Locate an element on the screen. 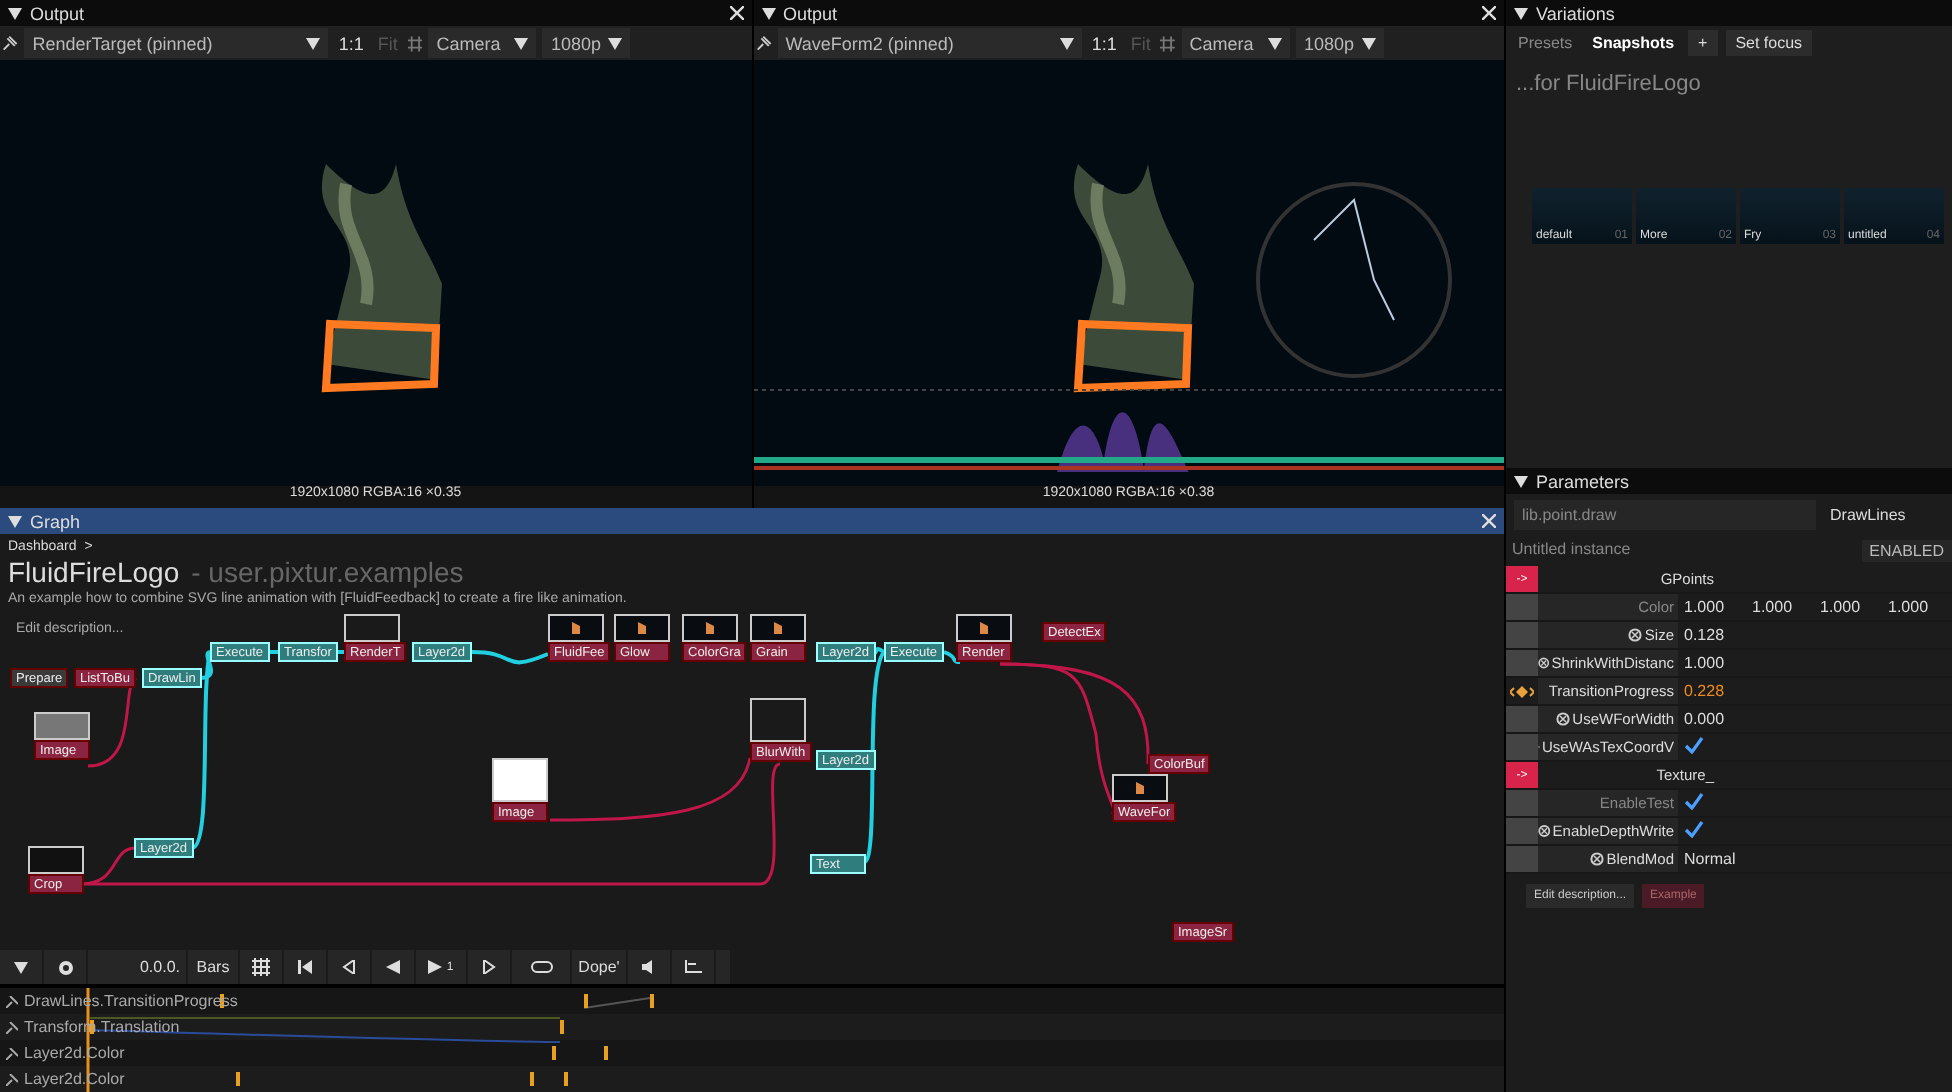 This screenshot has width=1952, height=1092. param-value: 0.228 is located at coordinates (1711, 691).